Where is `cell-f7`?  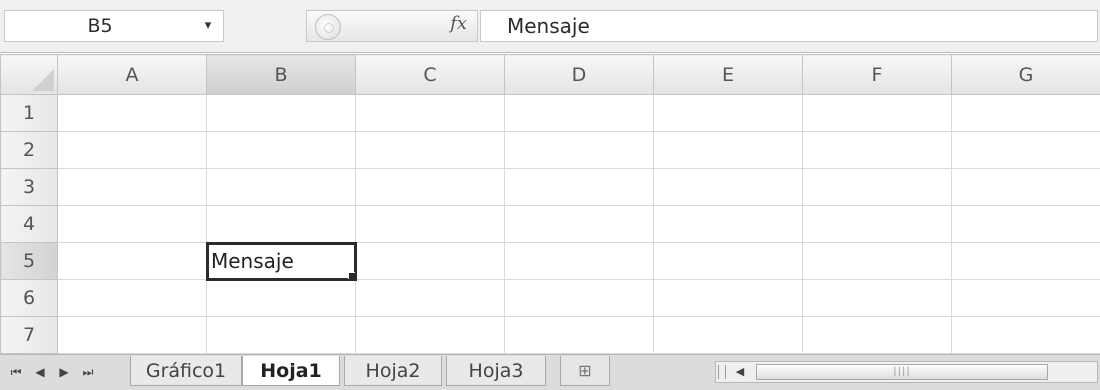
cell-f7 is located at coordinates (877, 335).